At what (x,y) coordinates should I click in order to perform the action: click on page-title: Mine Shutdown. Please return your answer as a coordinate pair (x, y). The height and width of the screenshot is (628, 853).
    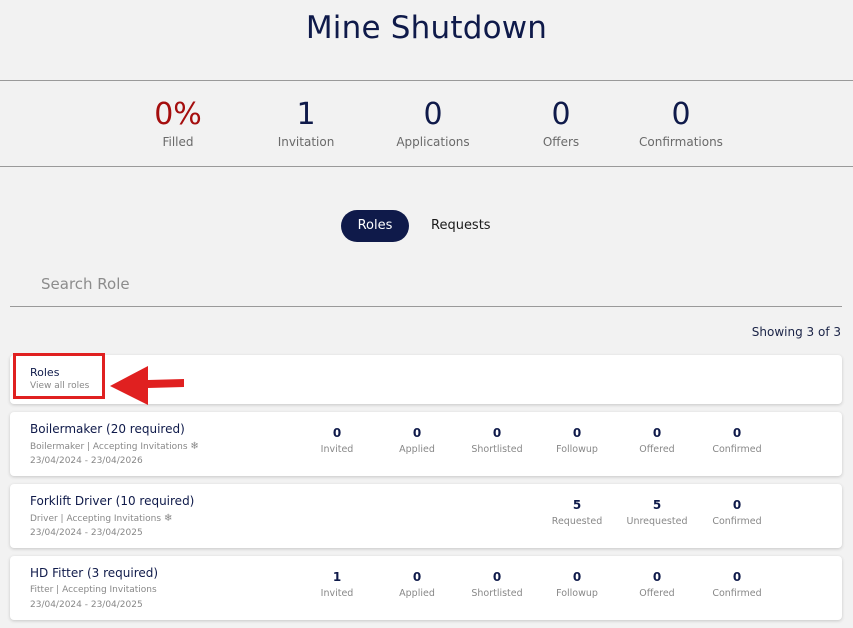
    Looking at the image, I should click on (426, 28).